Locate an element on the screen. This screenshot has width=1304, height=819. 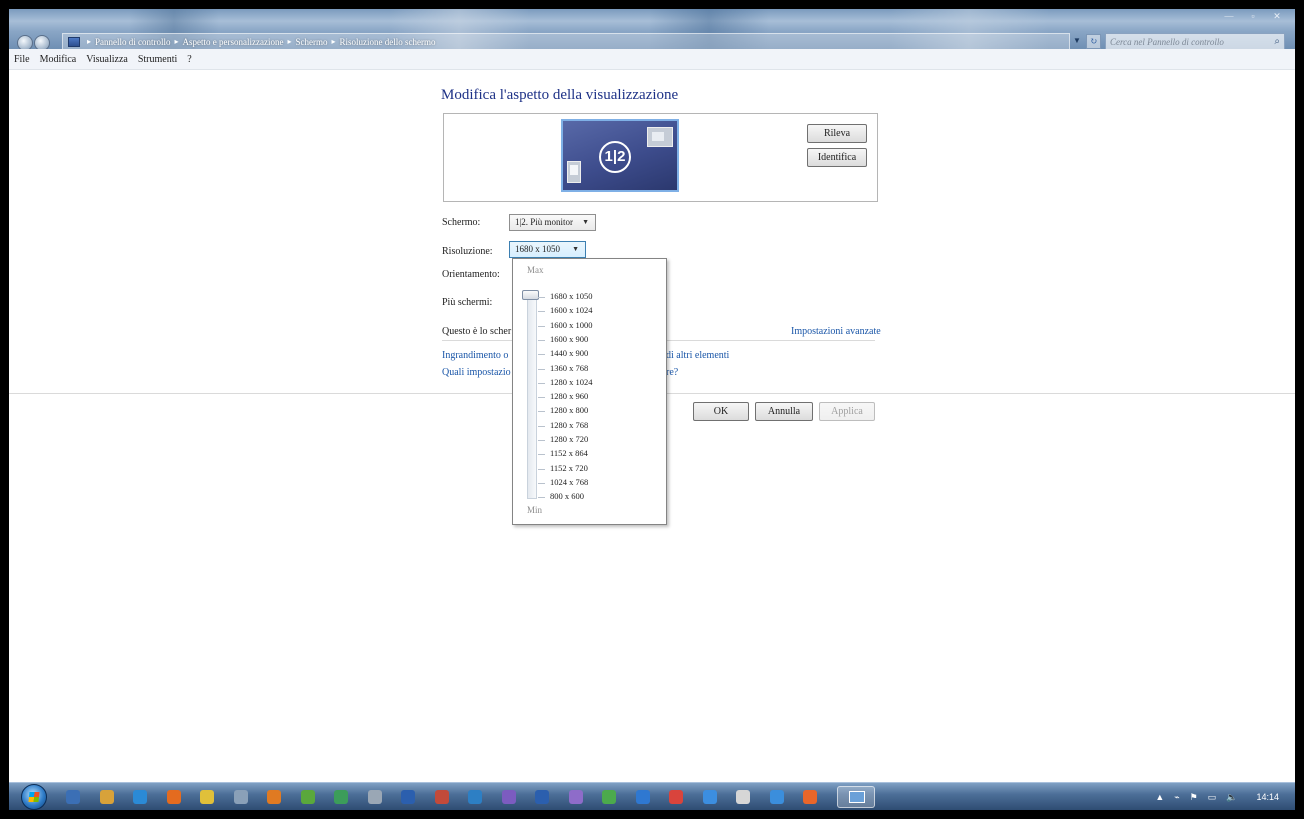
resolution-slider-thumb is located at coordinates (530, 295).